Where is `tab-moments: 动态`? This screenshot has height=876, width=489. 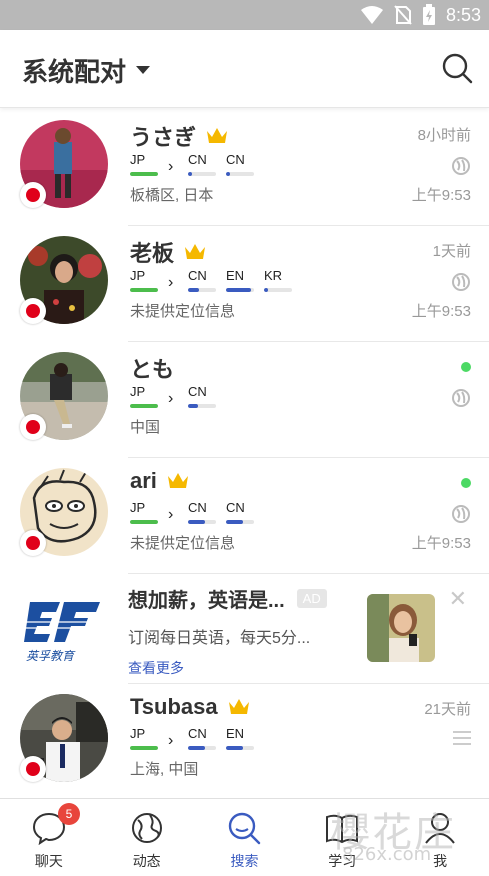 tab-moments: 动态 is located at coordinates (147, 837).